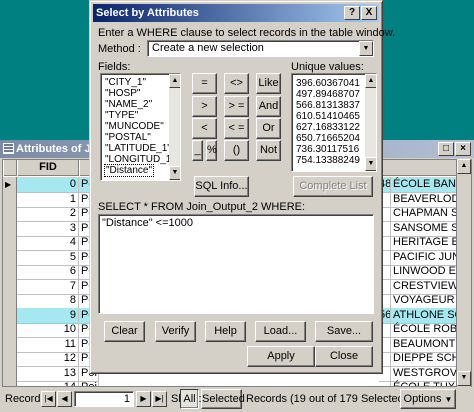 The image size is (474, 412). Describe the element at coordinates (328, 83) in the screenshot. I see `unique-value-item: 396.60367041` at that location.